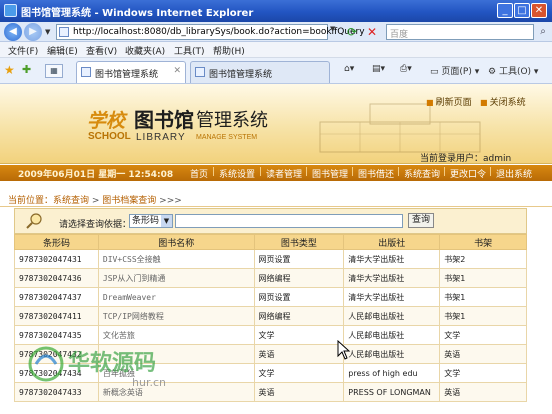 The height and width of the screenshot is (414, 552). What do you see at coordinates (232, 120) in the screenshot?
I see `logo-system-cn: 管理系统` at bounding box center [232, 120].